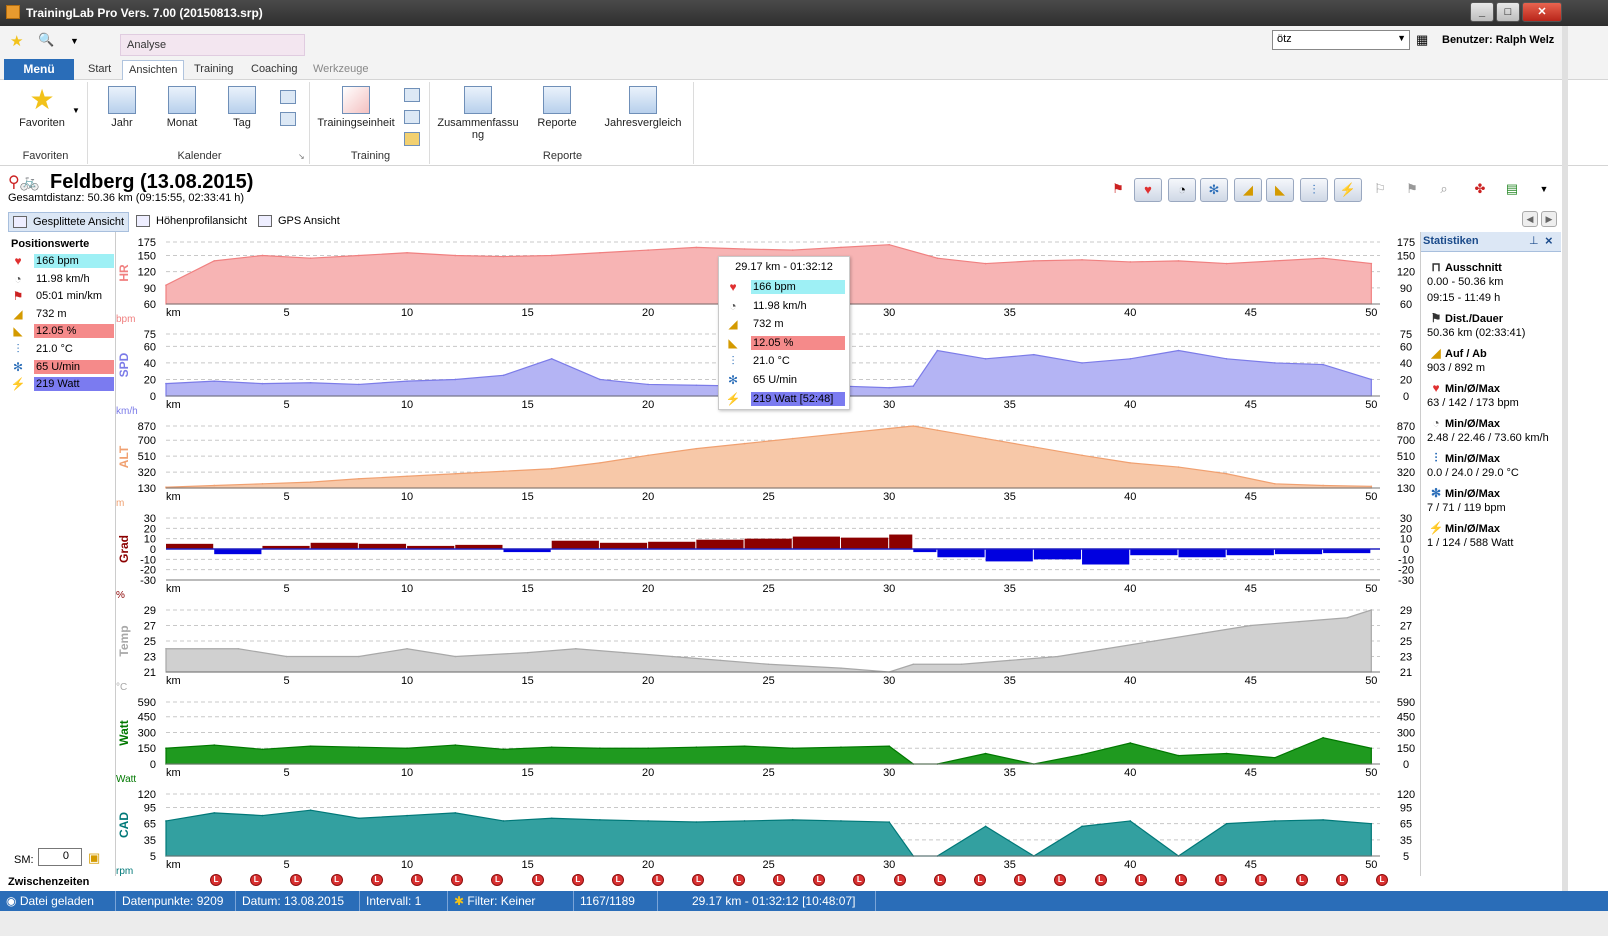  I want to click on favoriten-dropdown-icon: ▼, so click(76, 110).